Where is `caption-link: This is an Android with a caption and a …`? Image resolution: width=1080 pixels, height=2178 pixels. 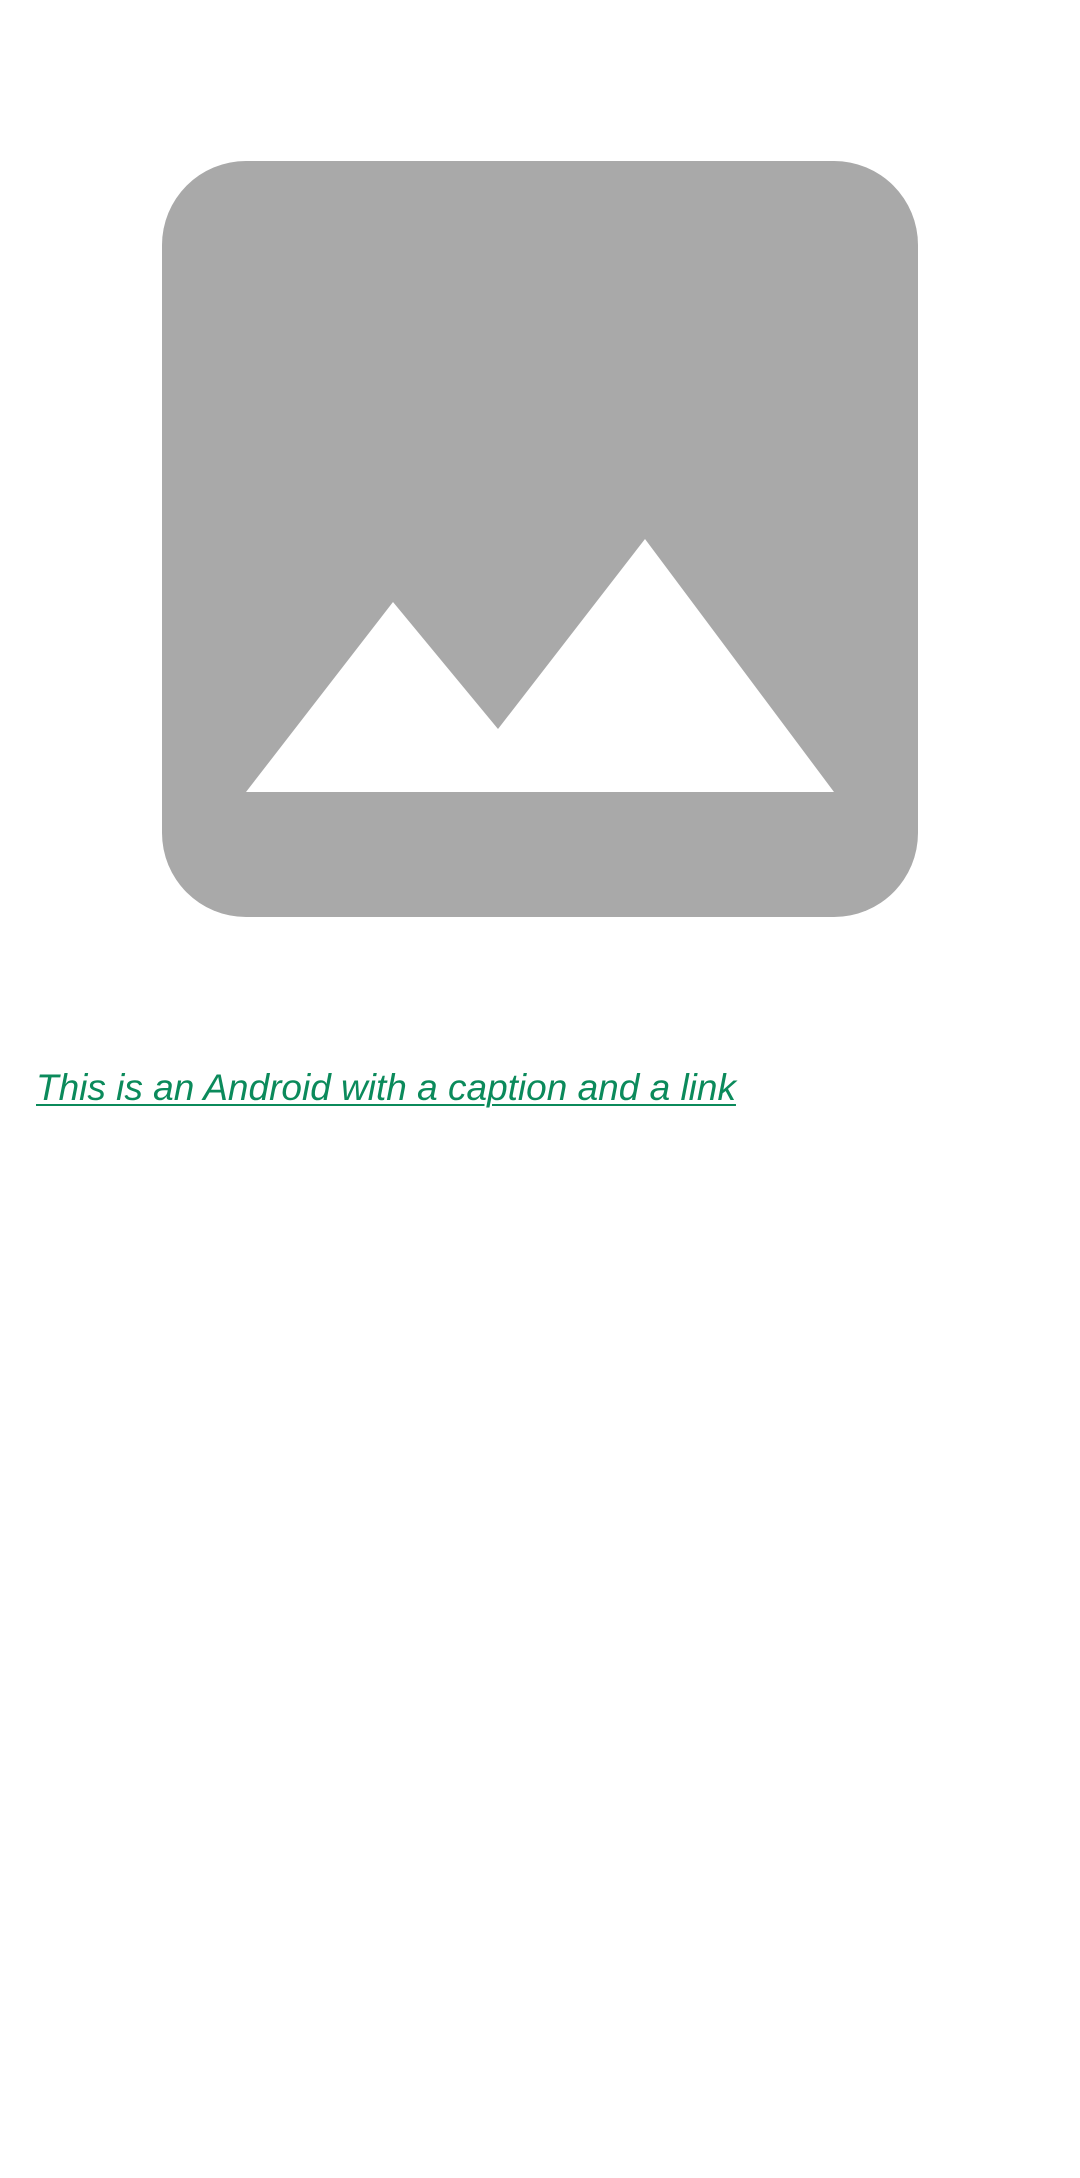 caption-link: This is an Android with a caption and a … is located at coordinates (386, 1088).